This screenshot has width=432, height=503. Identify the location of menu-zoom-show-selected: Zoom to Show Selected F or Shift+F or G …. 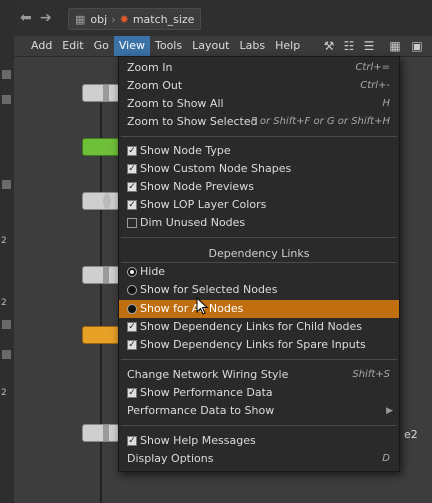
(259, 122).